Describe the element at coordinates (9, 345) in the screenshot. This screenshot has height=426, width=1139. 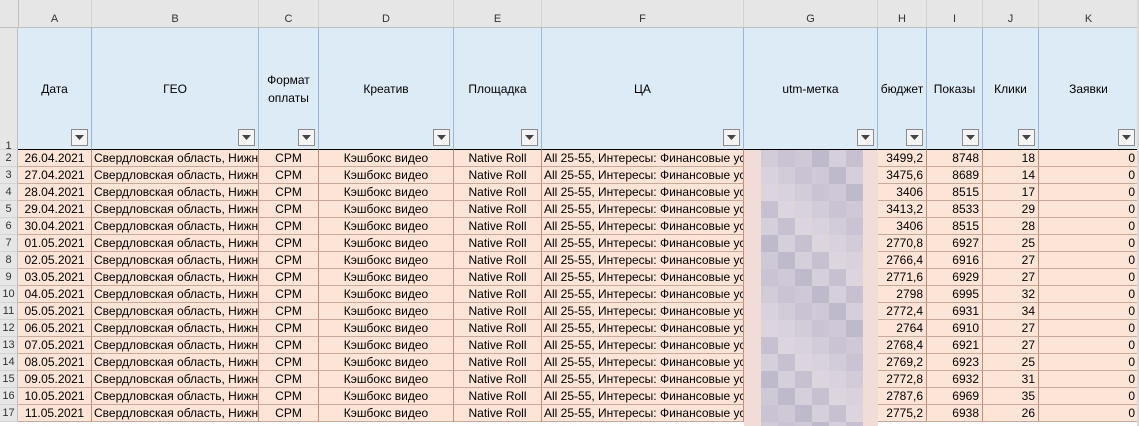
I see `row-number-13: 13` at that location.